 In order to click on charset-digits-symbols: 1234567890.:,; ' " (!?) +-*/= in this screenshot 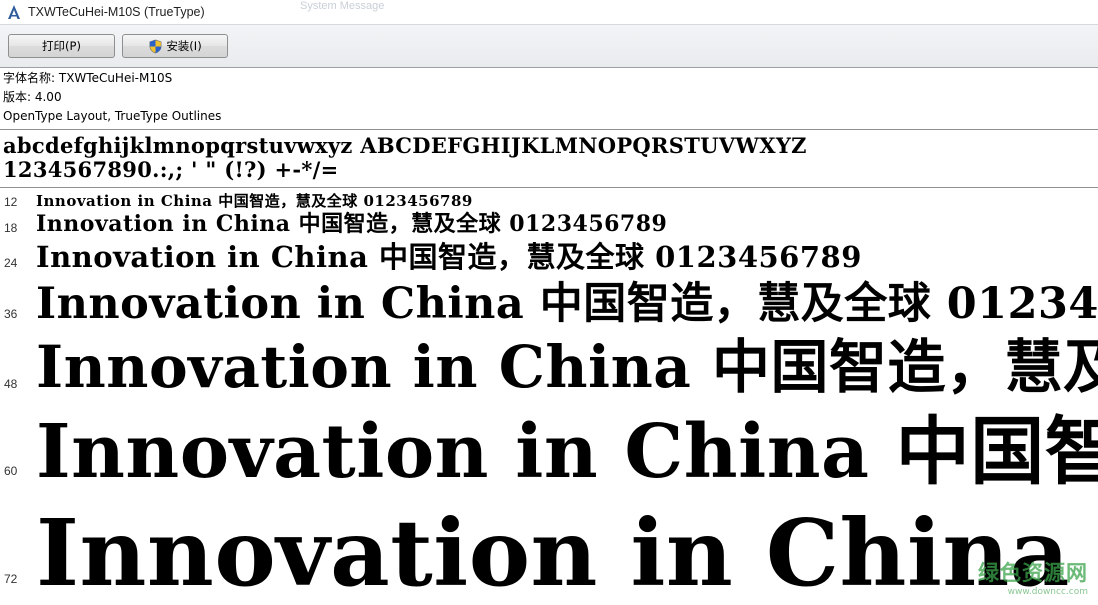, I will do `click(171, 169)`.